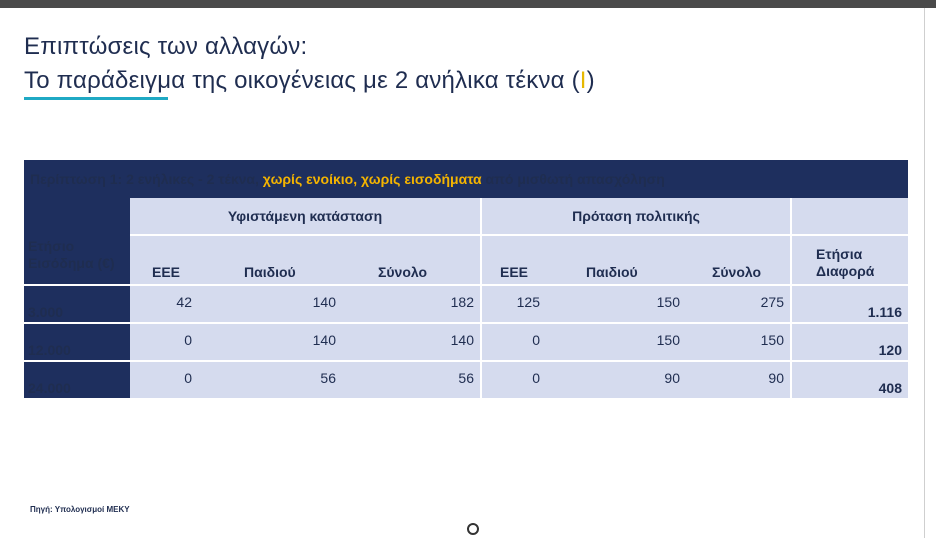 The height and width of the screenshot is (538, 936). I want to click on col-header-proposal-total: Σύνολο, so click(739, 261).